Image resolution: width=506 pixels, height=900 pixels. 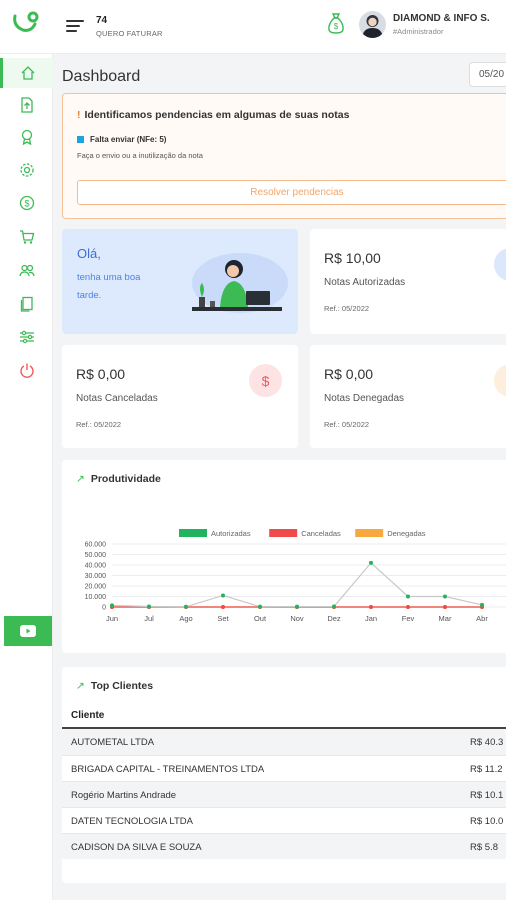 What do you see at coordinates (109, 286) in the screenshot?
I see `greeting-message: tenha uma boa tarde.` at bounding box center [109, 286].